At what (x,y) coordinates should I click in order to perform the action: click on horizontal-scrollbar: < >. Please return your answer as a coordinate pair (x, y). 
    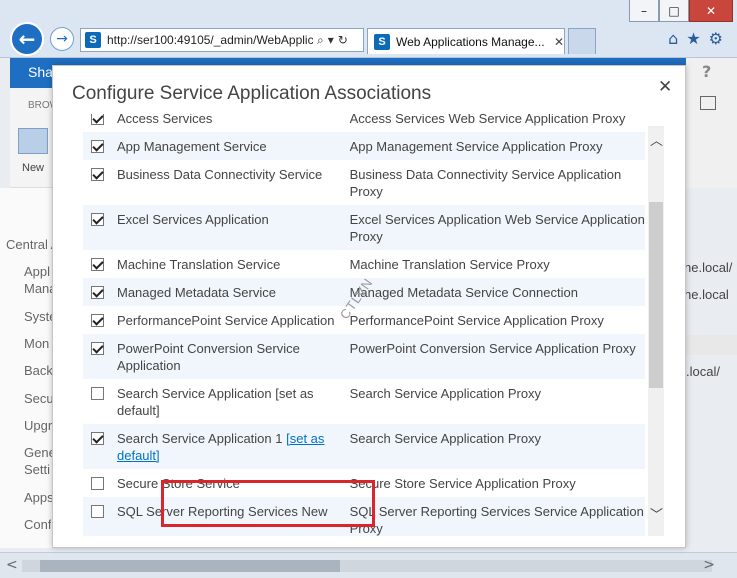
    Looking at the image, I should click on (368, 565).